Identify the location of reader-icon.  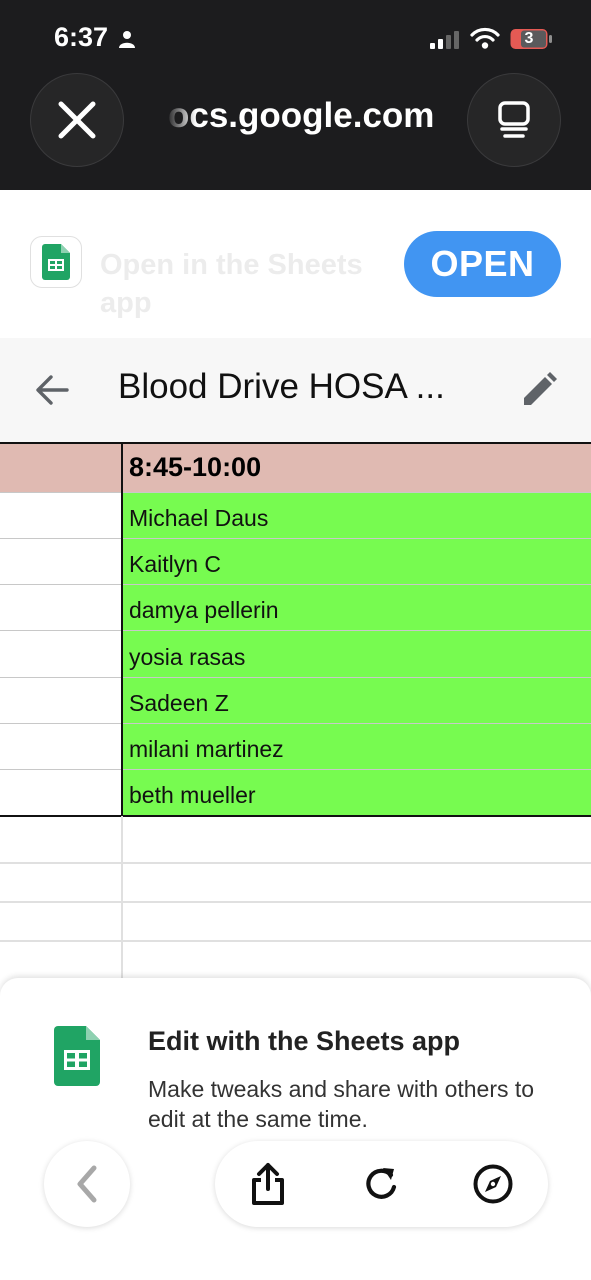
(514, 119).